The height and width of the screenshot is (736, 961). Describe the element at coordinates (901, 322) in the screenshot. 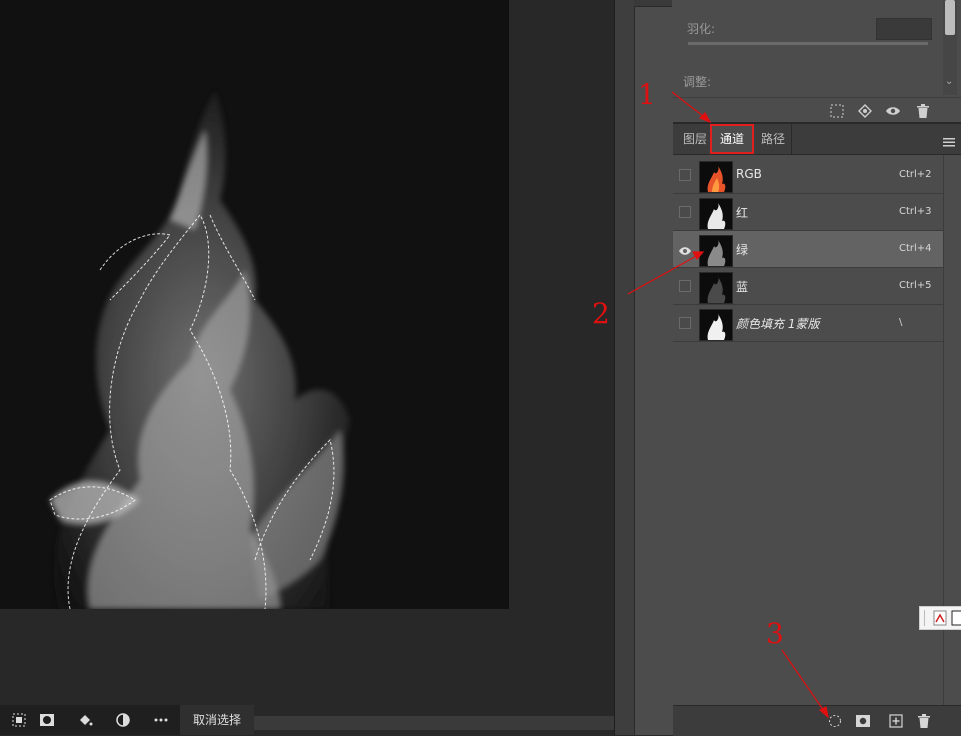

I see `channel-shortcut: \` at that location.